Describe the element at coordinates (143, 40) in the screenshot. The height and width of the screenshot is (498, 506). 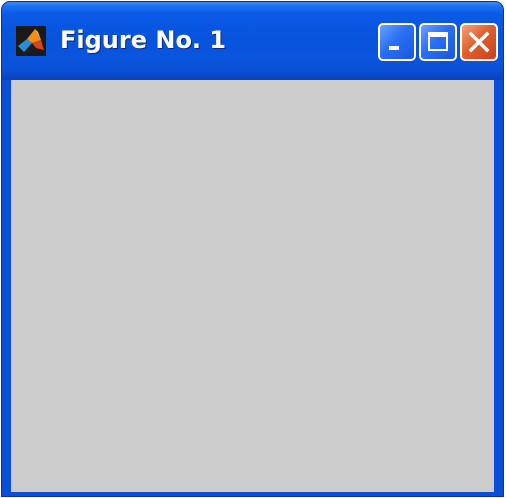
I see `window-title: Figure No. 1` at that location.